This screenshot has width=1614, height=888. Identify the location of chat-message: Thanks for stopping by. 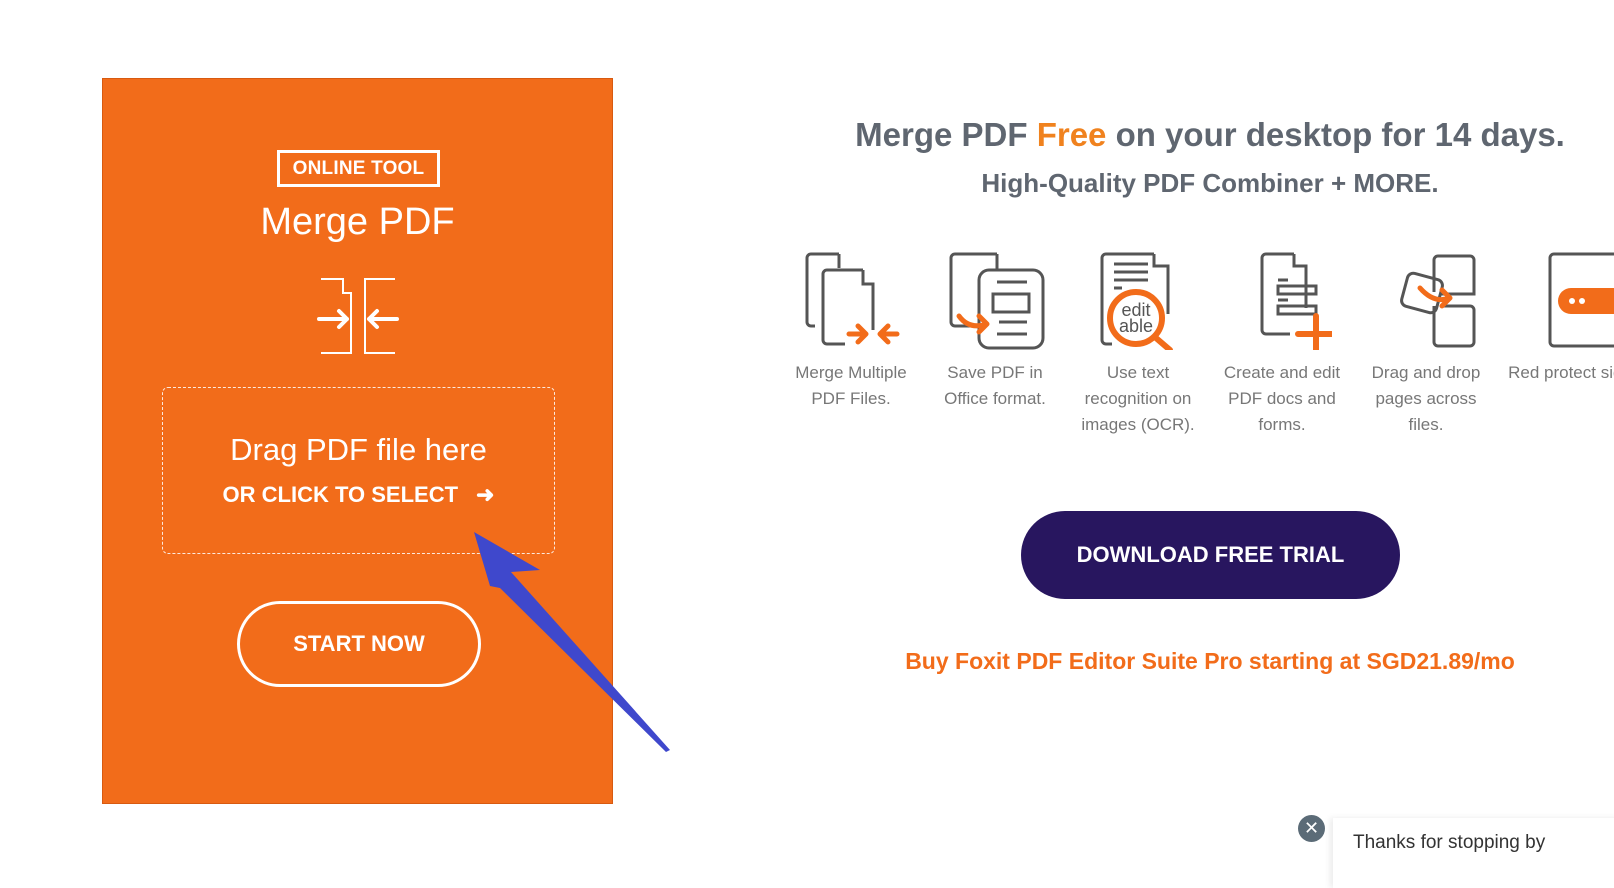
(1449, 842).